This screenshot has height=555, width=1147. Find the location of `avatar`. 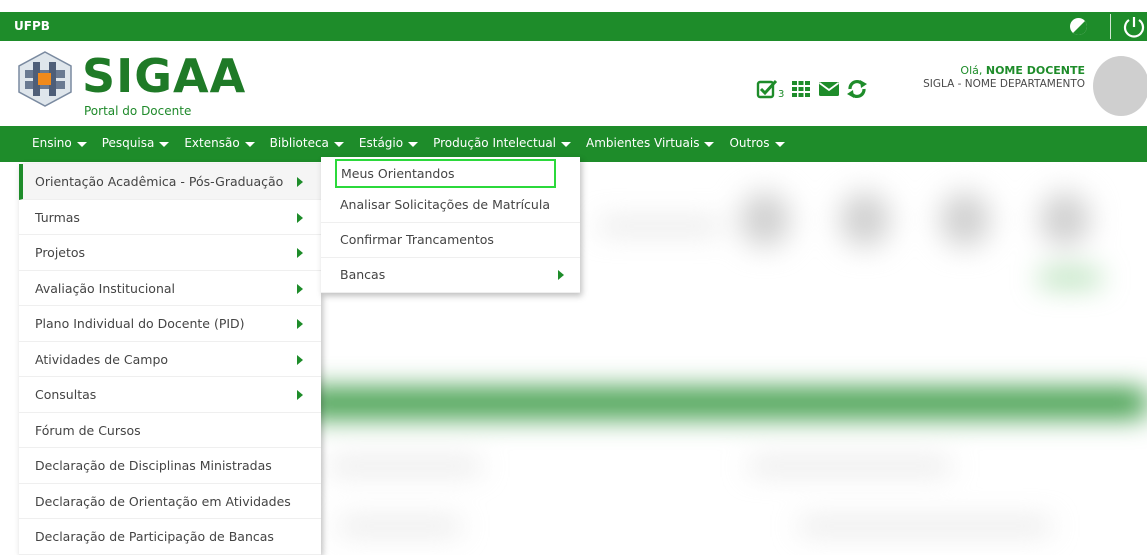

avatar is located at coordinates (1120, 86).